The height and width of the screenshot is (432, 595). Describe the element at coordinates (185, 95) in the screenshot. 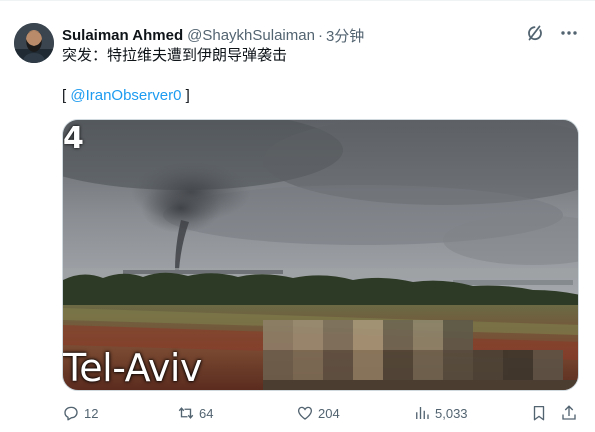

I see `mention-bracket-close: ]` at that location.